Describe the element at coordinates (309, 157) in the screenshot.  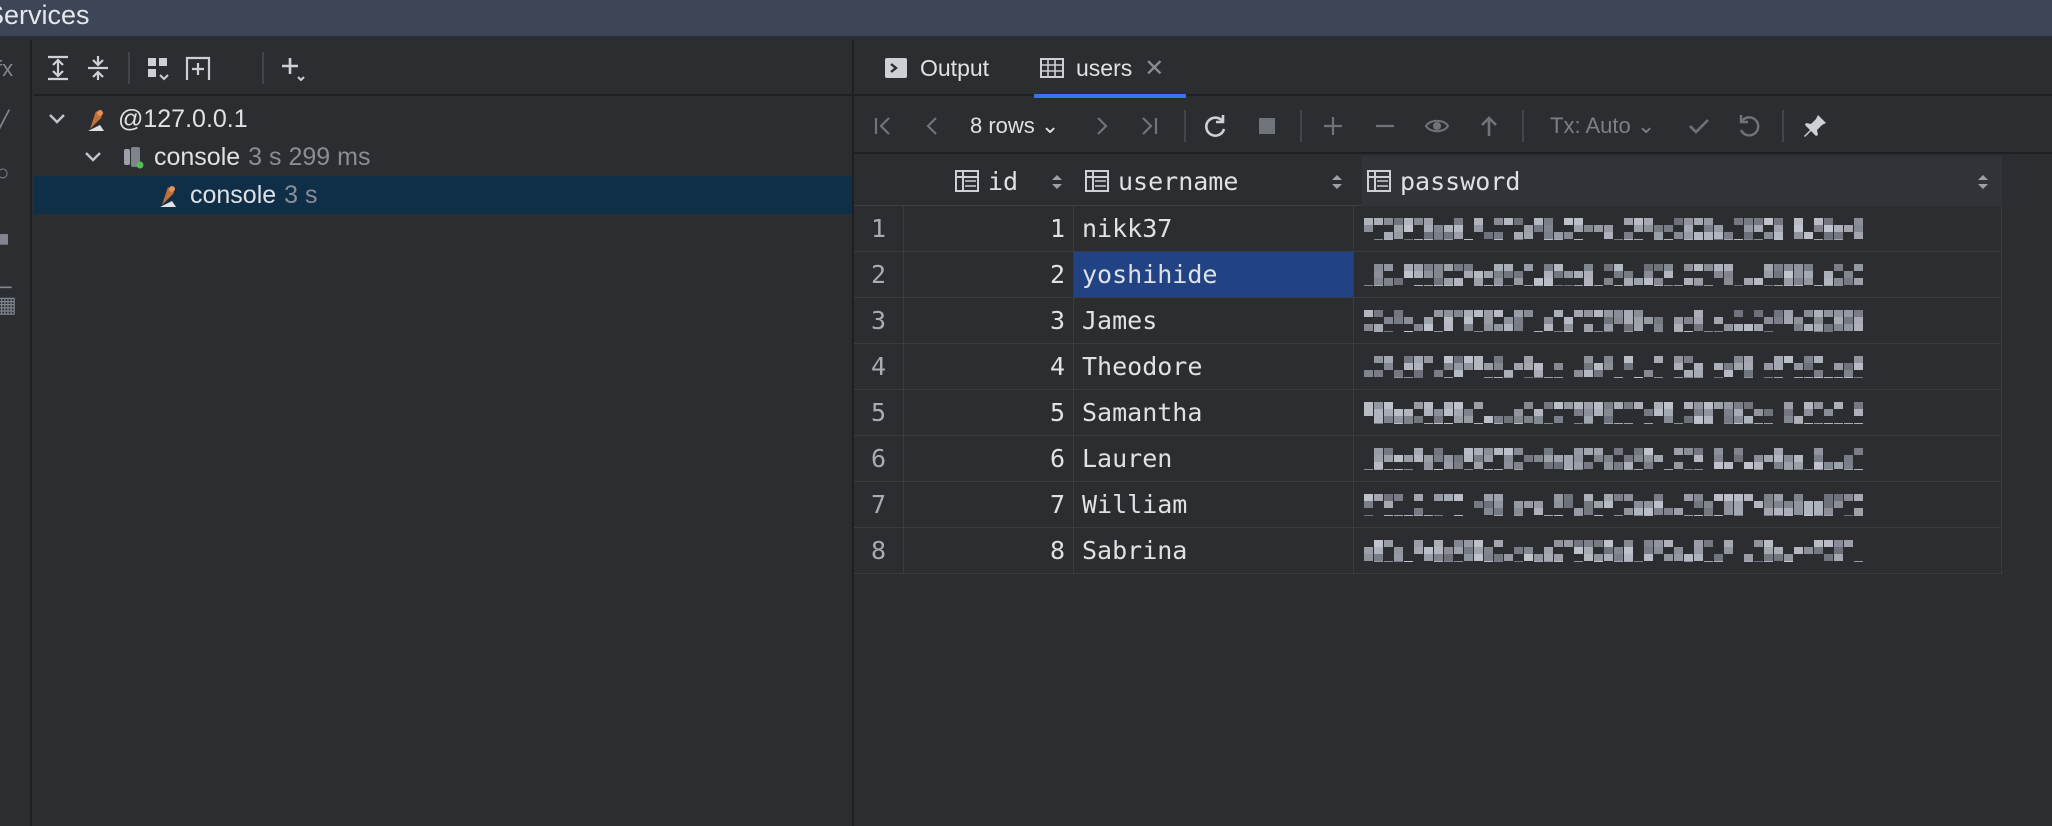
I see `session-duration: 3 s 299 ms` at that location.